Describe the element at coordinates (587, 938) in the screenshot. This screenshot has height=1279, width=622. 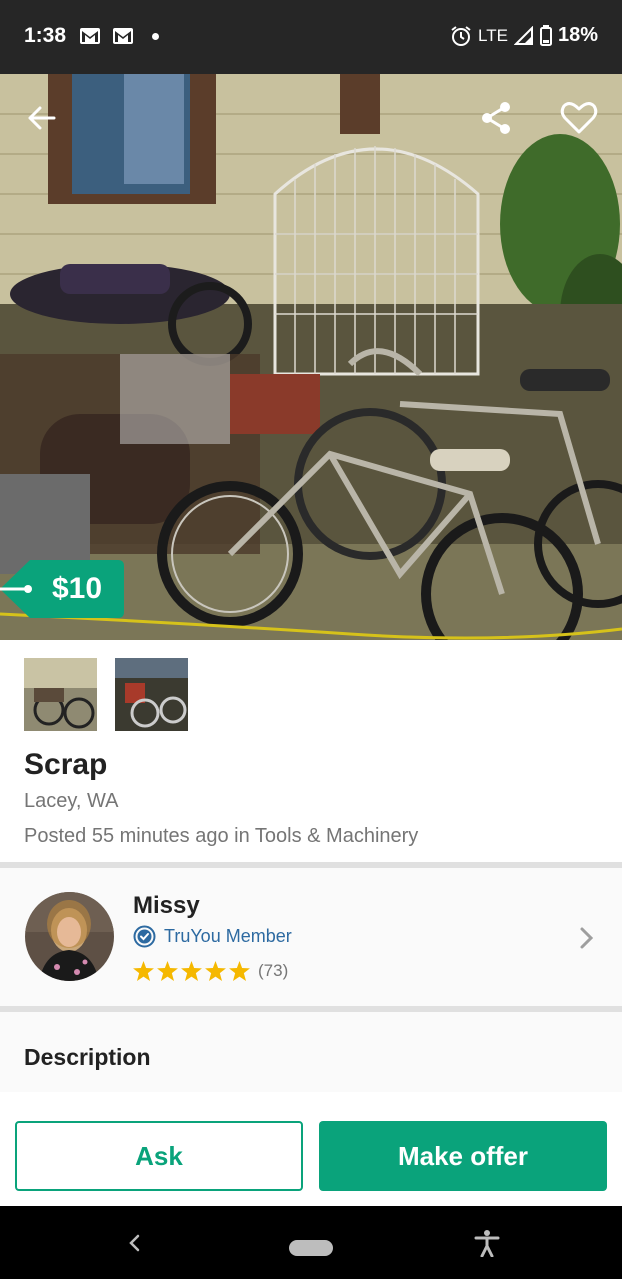
I see `chevron-right-icon` at that location.